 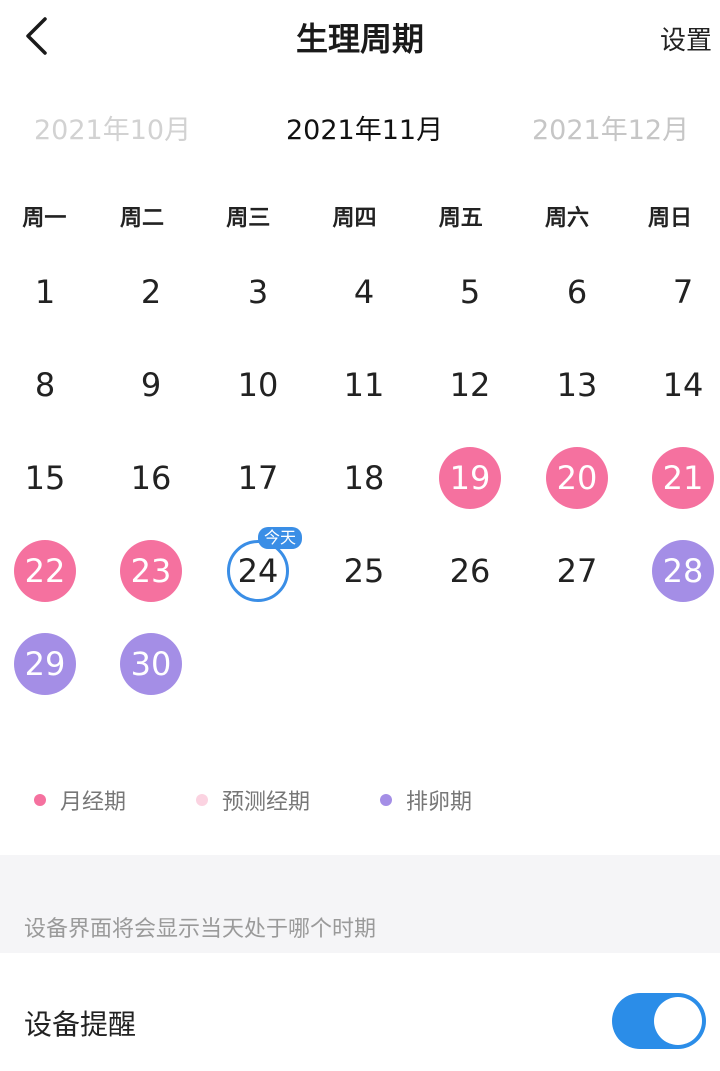 I want to click on day-number: 24, so click(x=258, y=571).